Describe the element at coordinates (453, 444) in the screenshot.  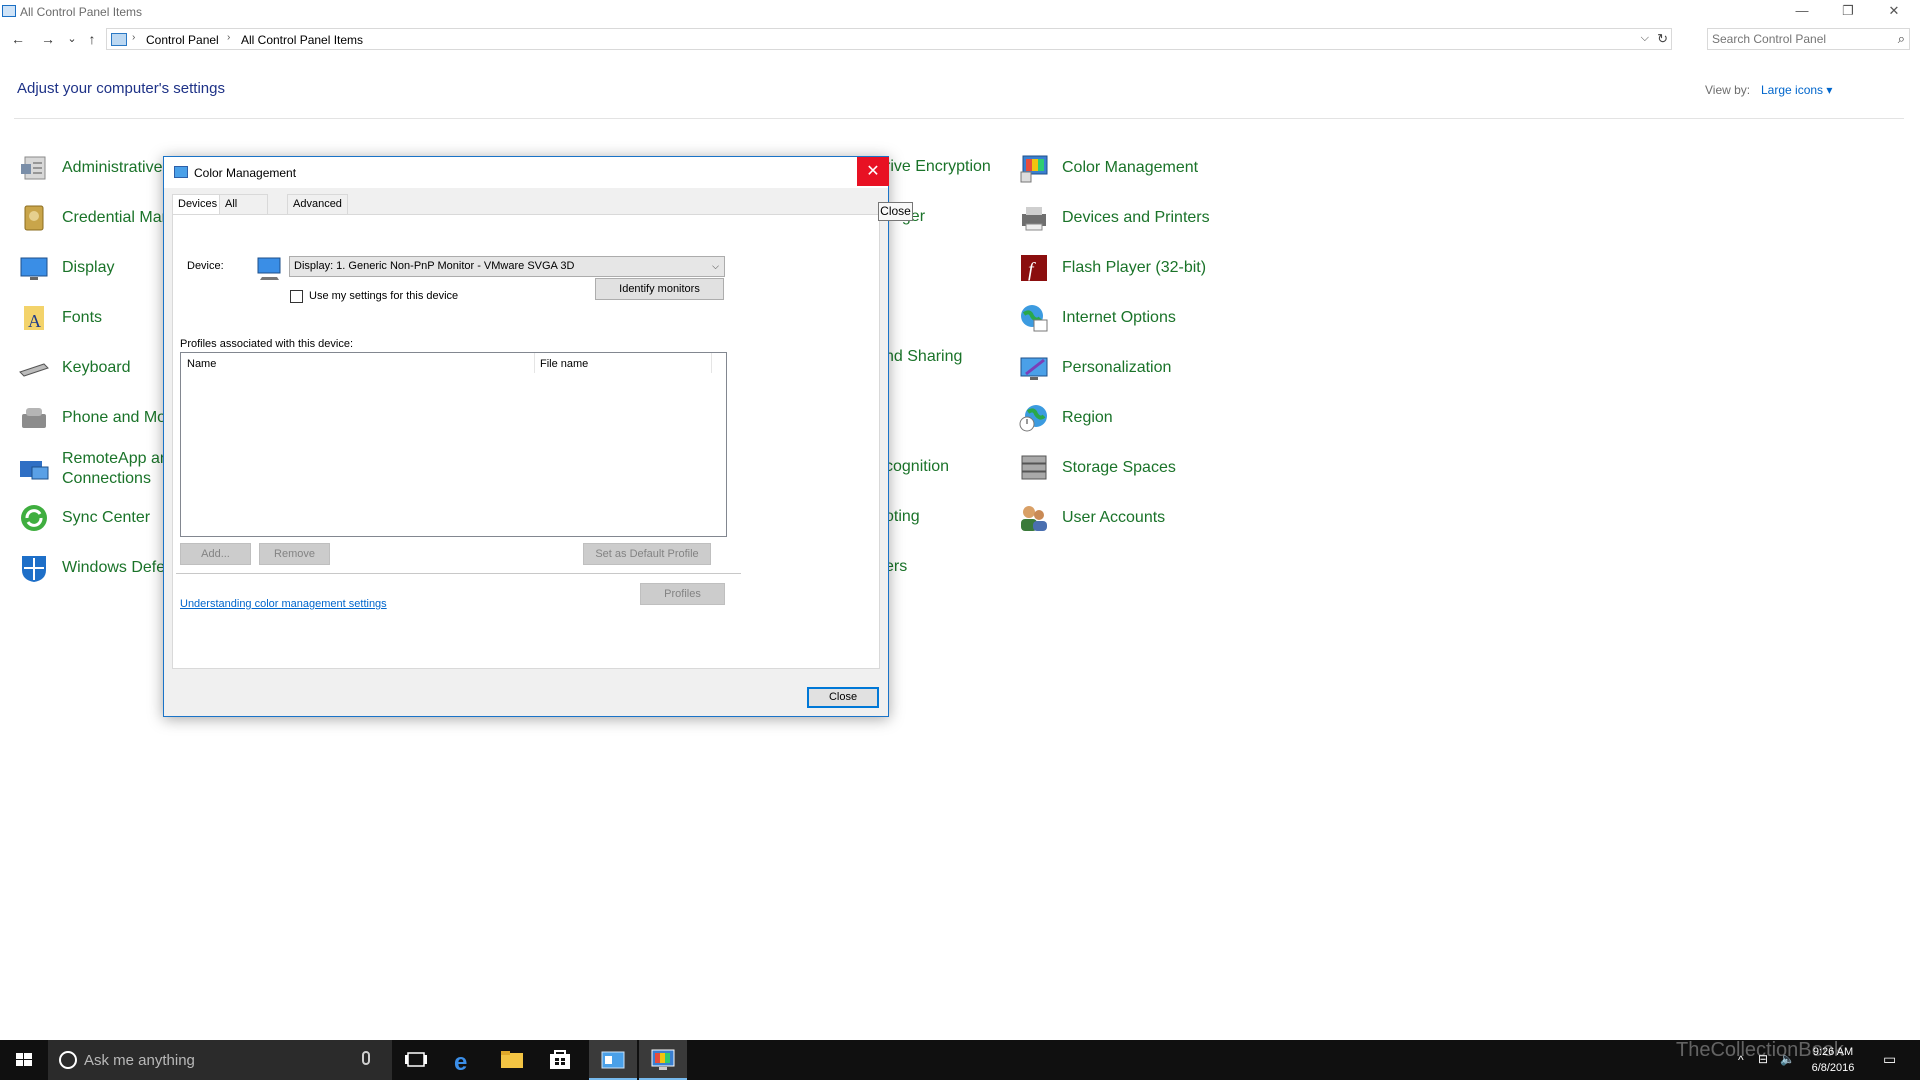
I see `profiles-list: Name File name` at that location.